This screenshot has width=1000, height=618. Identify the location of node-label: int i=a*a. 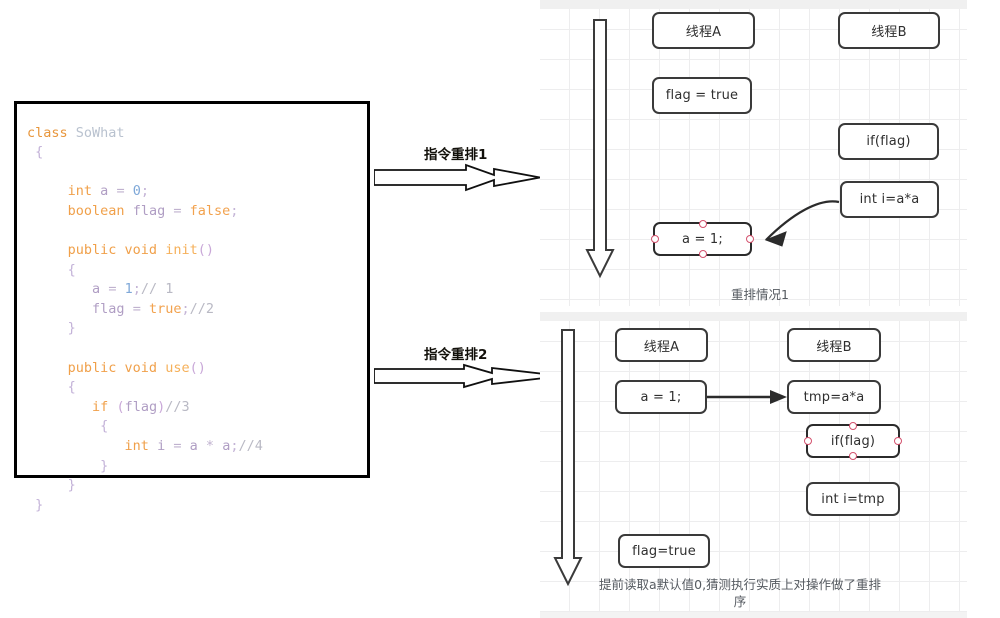
(889, 199).